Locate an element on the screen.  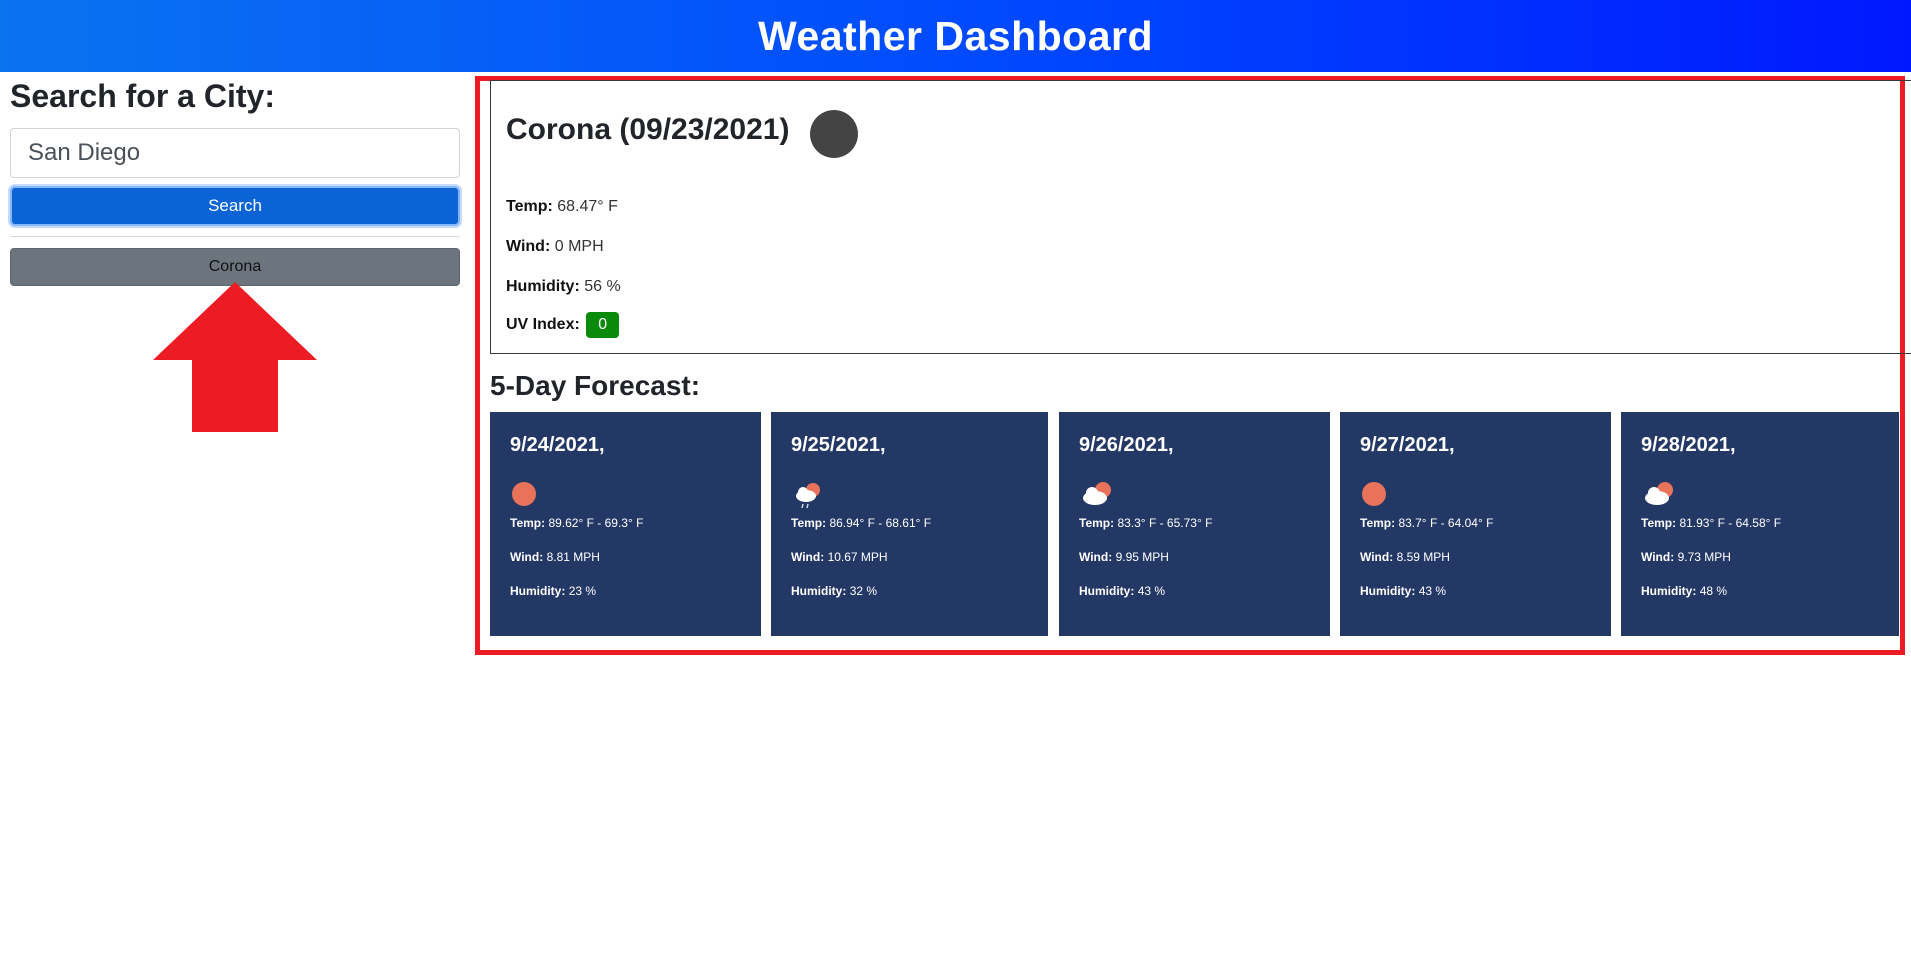
forecast-heading: 5-Day Forecast: is located at coordinates (595, 385).